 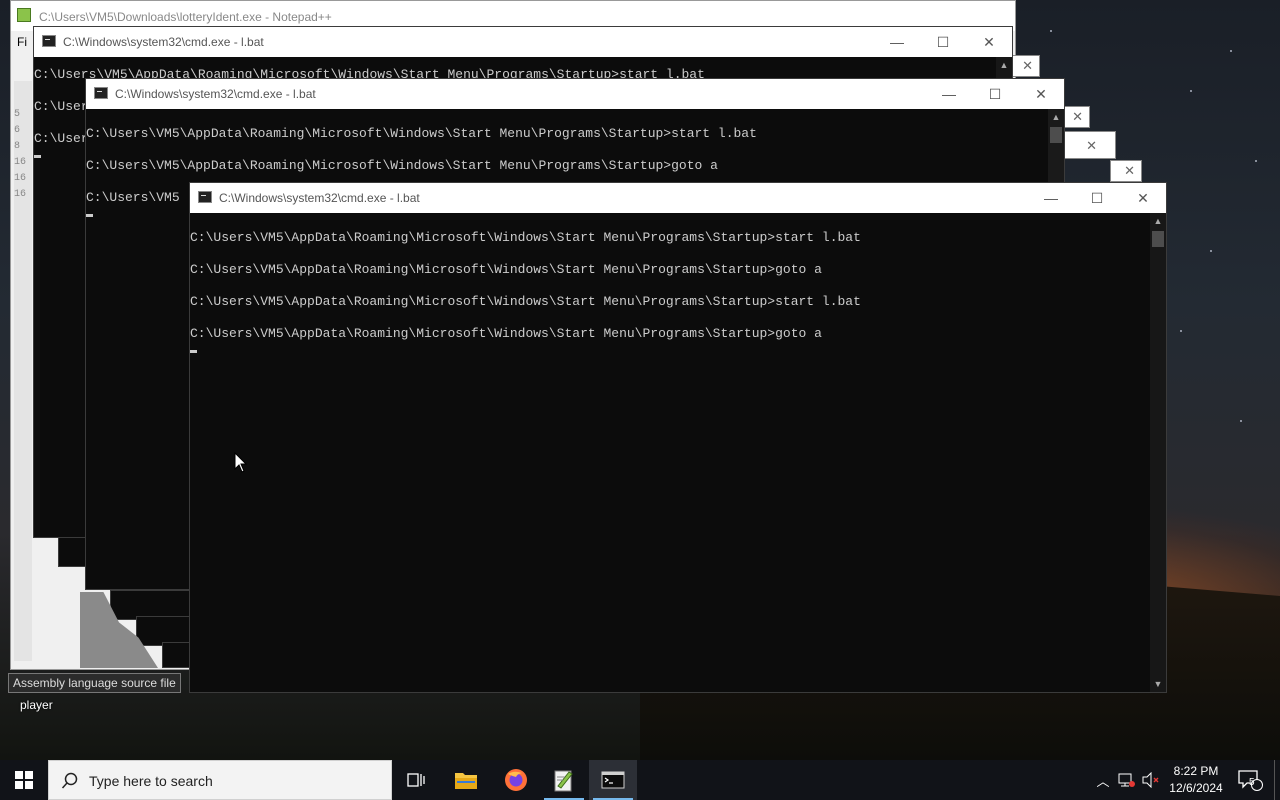 I want to click on gutter-number: 8, so click(x=17, y=146).